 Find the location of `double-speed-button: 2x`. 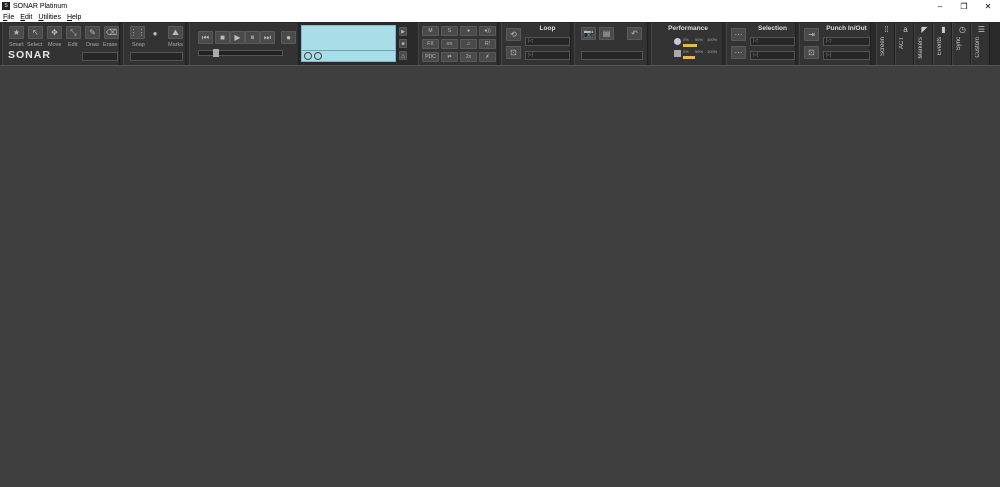

double-speed-button: 2x is located at coordinates (468, 57).